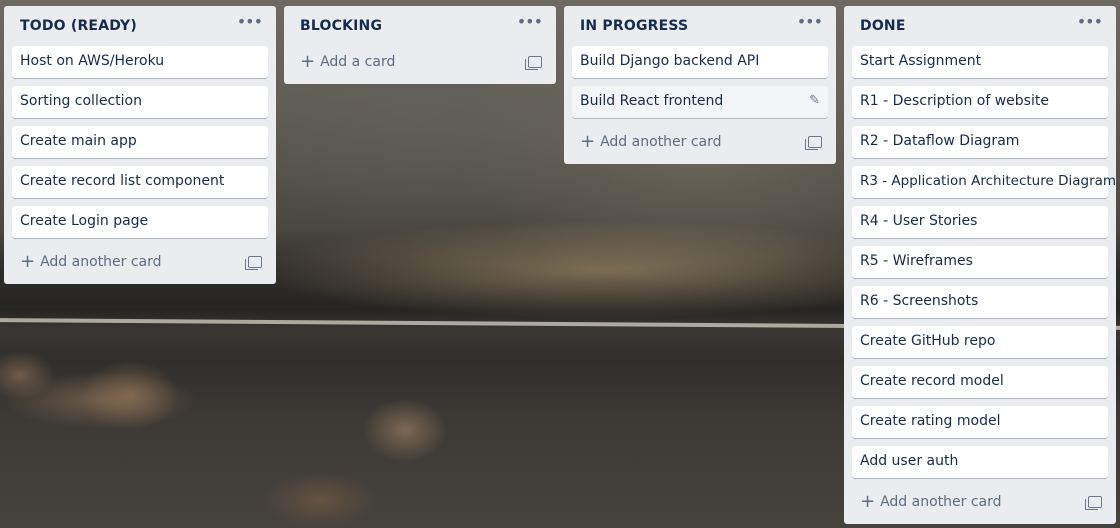 This screenshot has height=528, width=1120. I want to click on card: R6 - Screenshots, so click(980, 302).